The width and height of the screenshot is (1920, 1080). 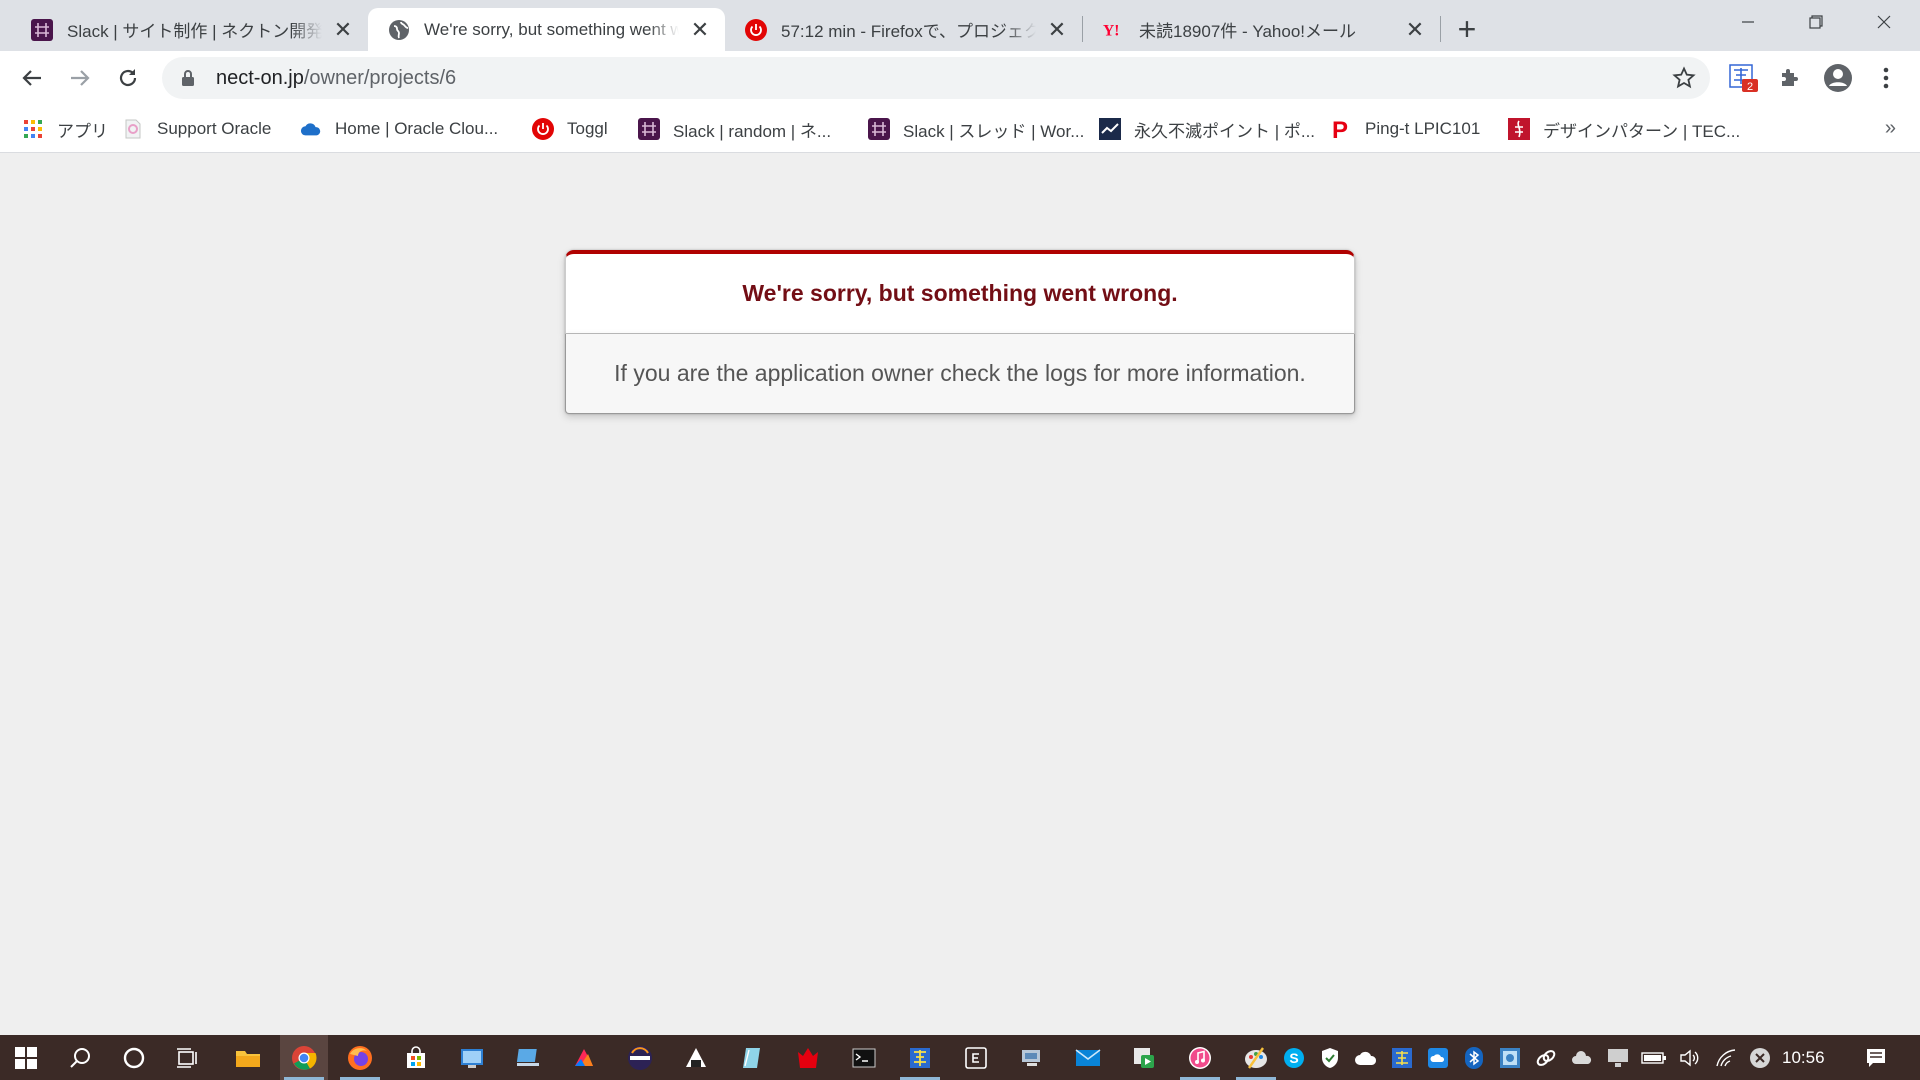 I want to click on back-button, so click(x=32, y=78).